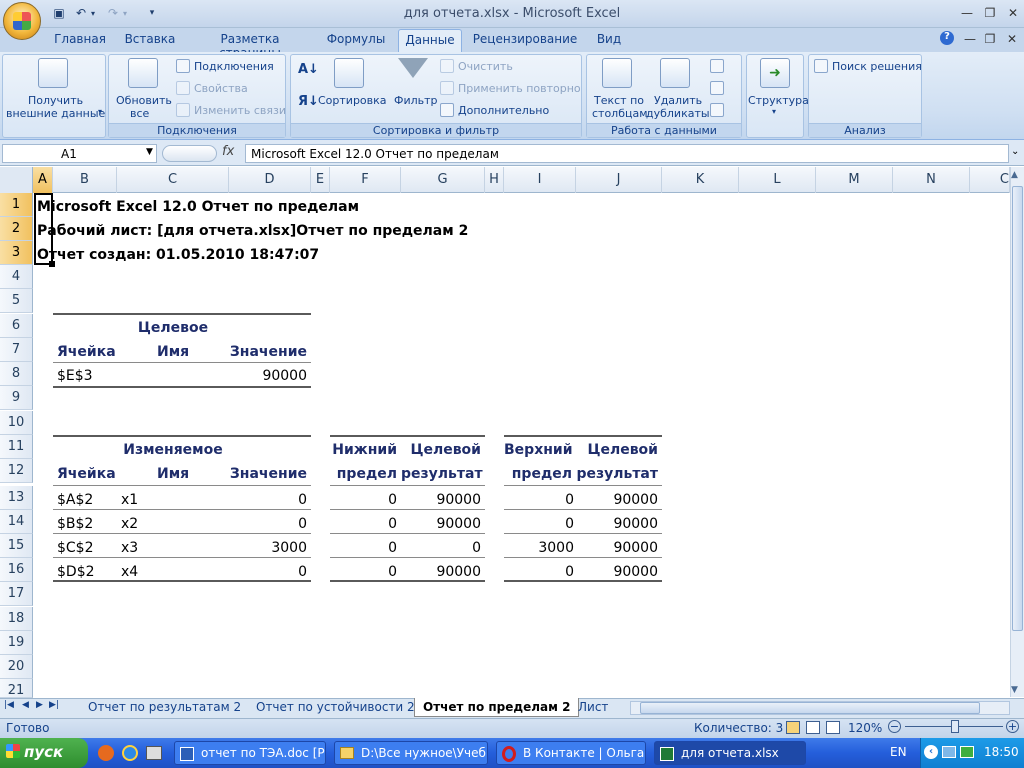 Image resolution: width=1024 pixels, height=768 pixels. What do you see at coordinates (16, 546) in the screenshot?
I see `row-header-15: 15` at bounding box center [16, 546].